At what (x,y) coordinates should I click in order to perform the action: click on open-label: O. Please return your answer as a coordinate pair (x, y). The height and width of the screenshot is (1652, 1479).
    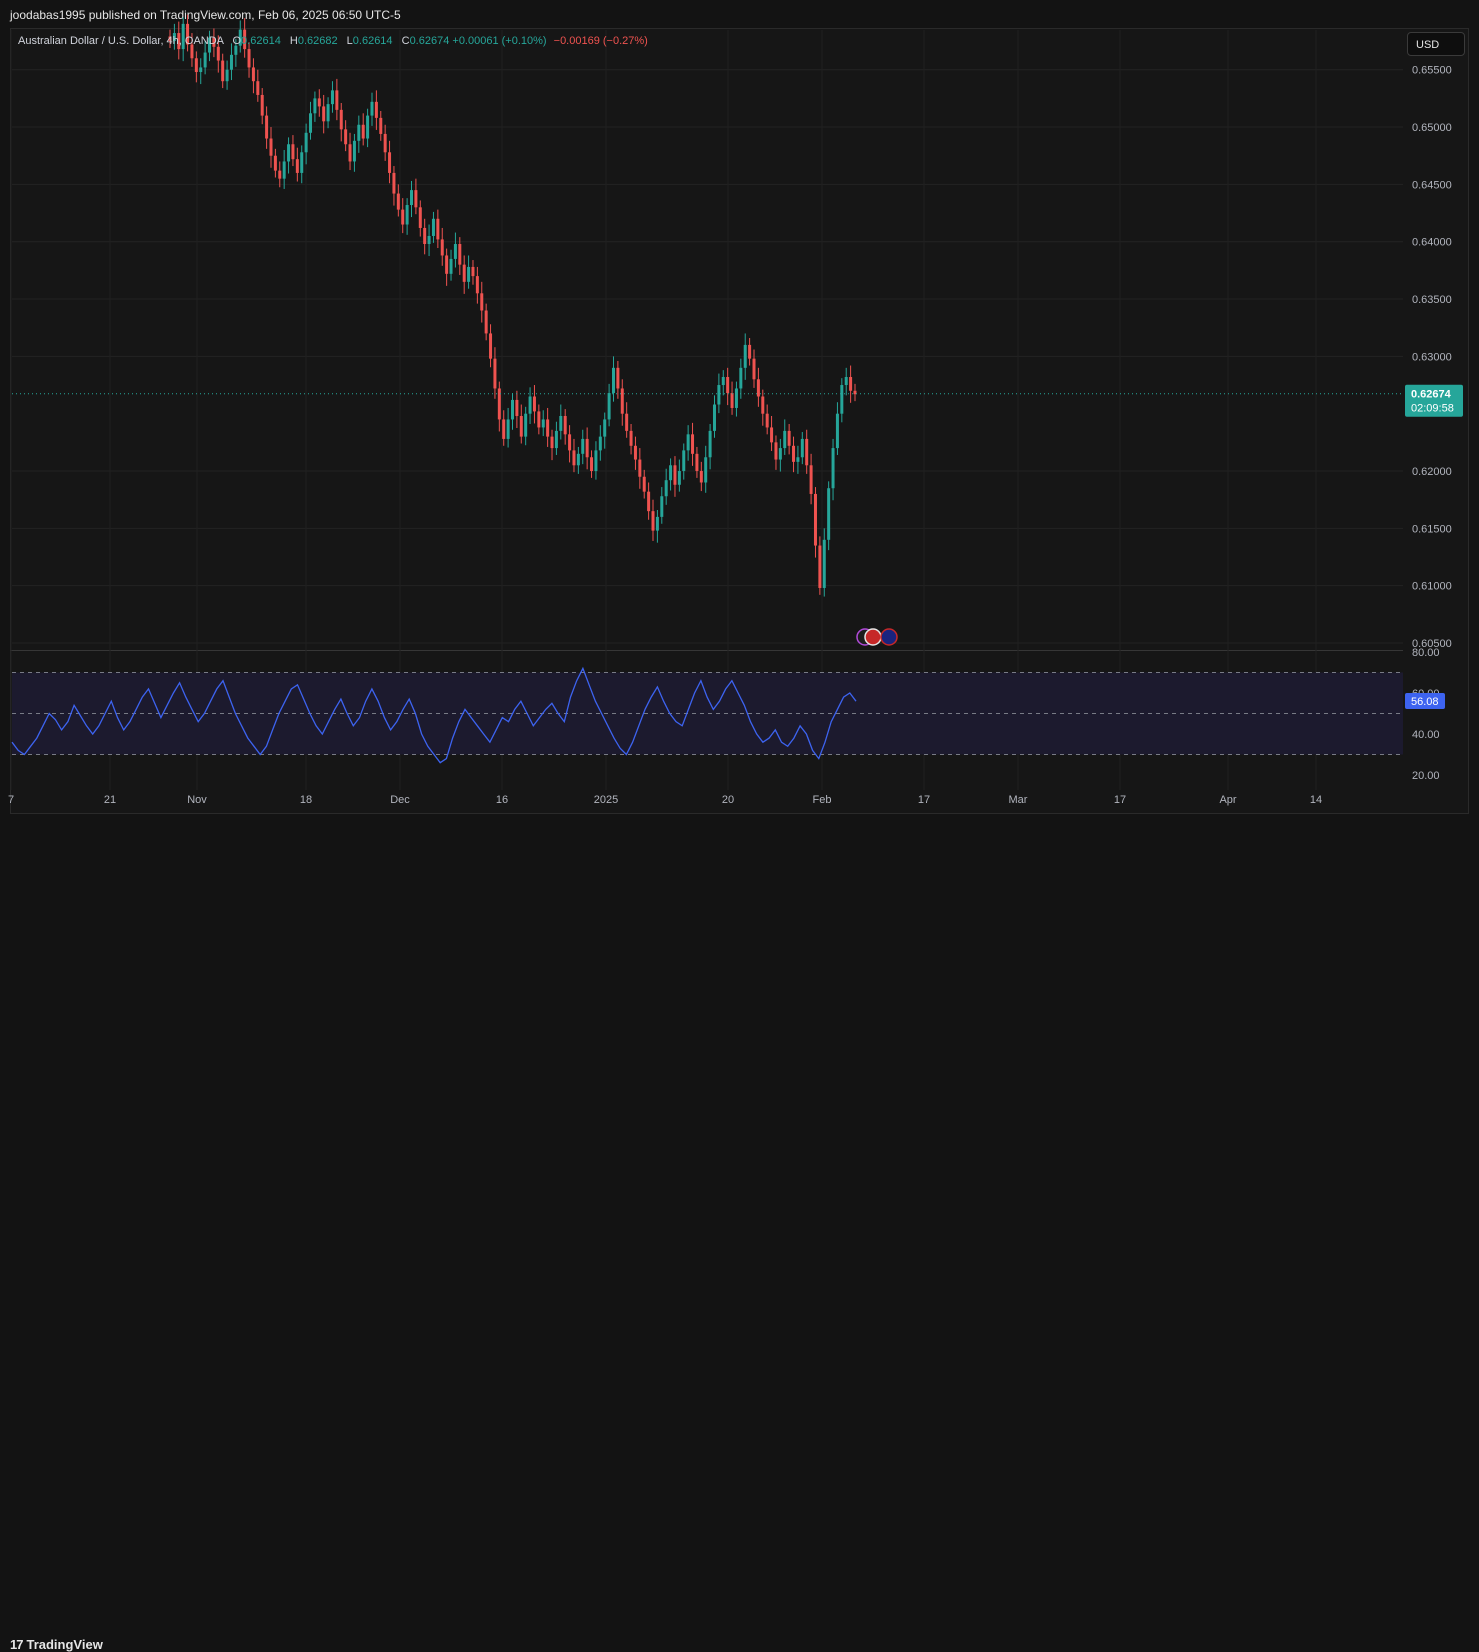
    Looking at the image, I should click on (237, 41).